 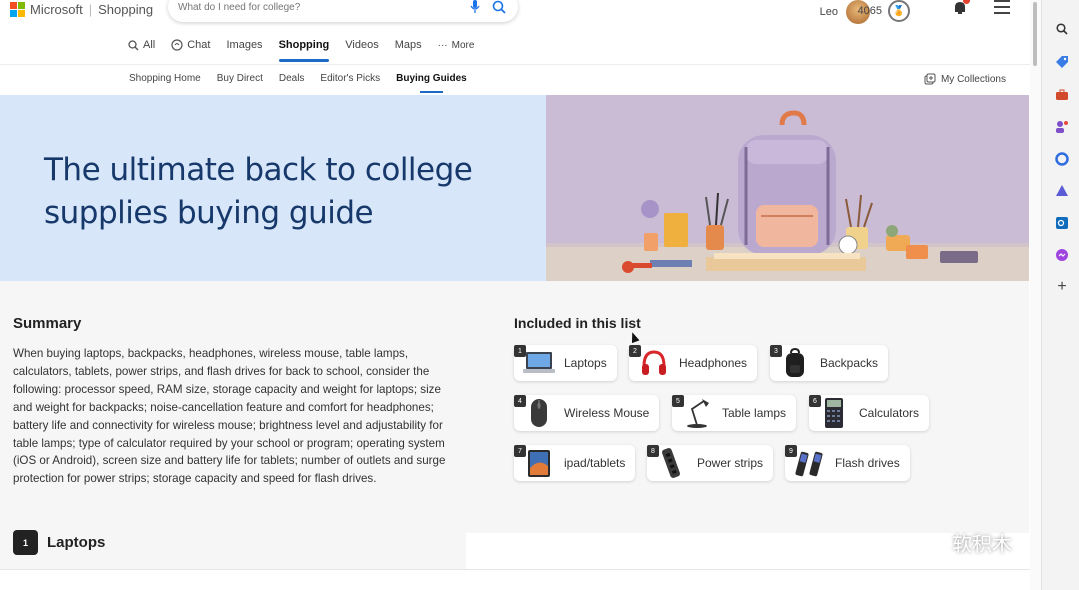 What do you see at coordinates (1062, 255) in the screenshot?
I see `sidebar-messenger-icon` at bounding box center [1062, 255].